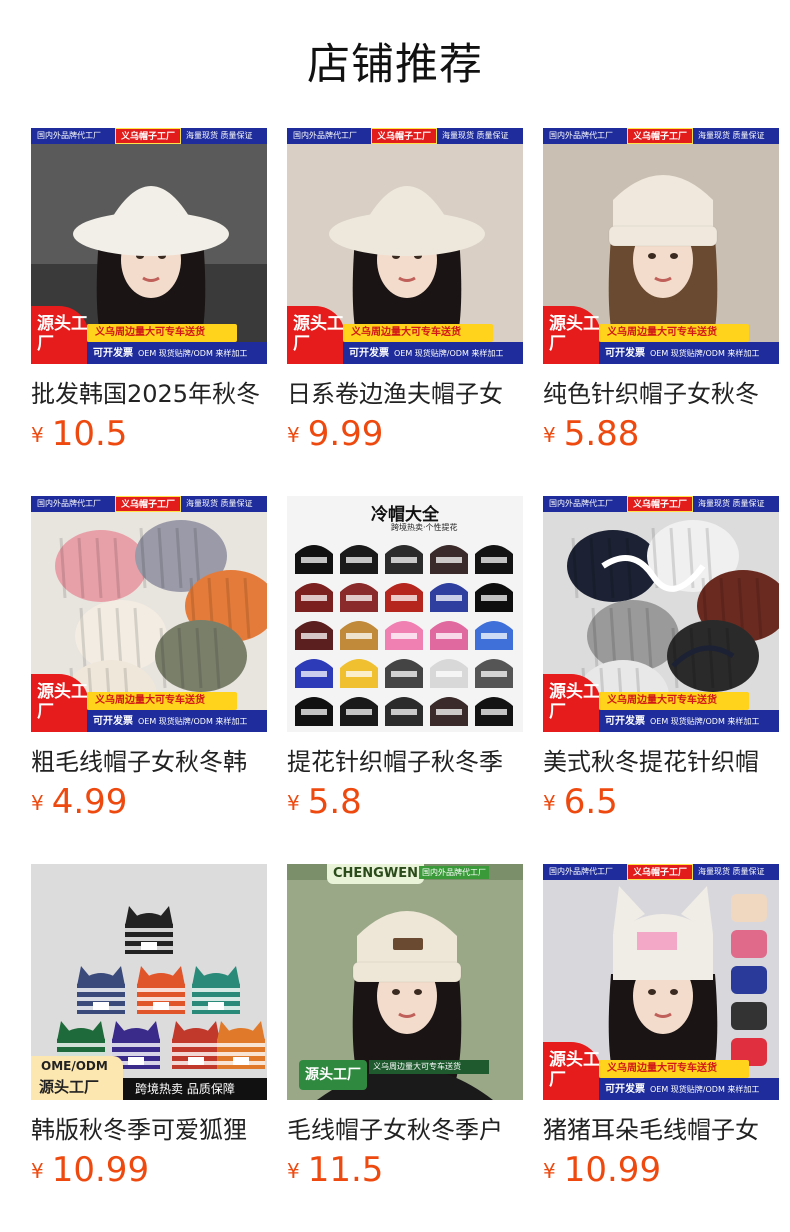 Image resolution: width=790 pixels, height=1232 pixels. What do you see at coordinates (405, 434) in the screenshot?
I see `product-price: ¥9.99` at bounding box center [405, 434].